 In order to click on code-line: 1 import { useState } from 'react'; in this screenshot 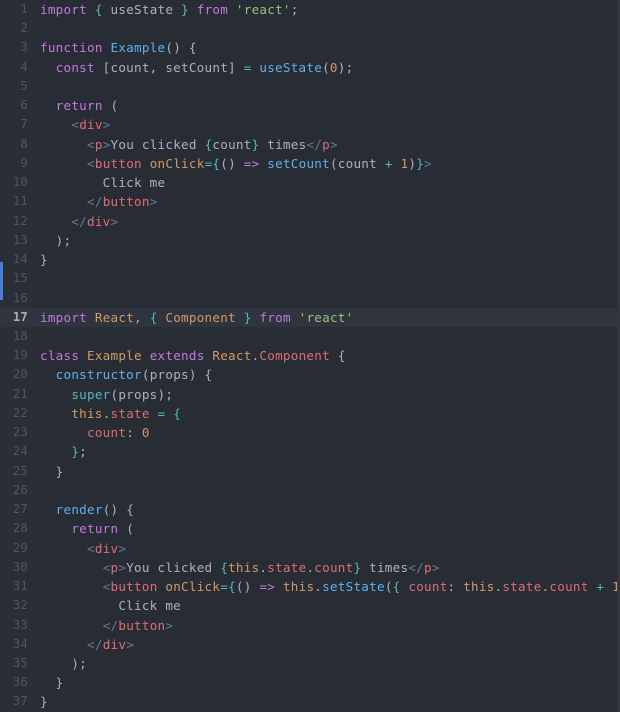, I will do `click(310, 9)`.